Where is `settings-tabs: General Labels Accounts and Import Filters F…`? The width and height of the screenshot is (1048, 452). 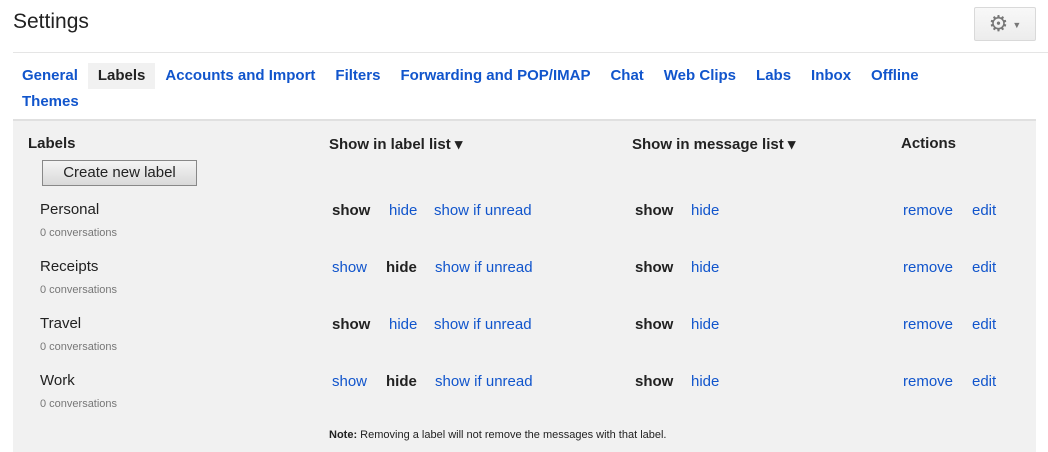
settings-tabs: General Labels Accounts and Import Filters F… is located at coordinates (518, 89).